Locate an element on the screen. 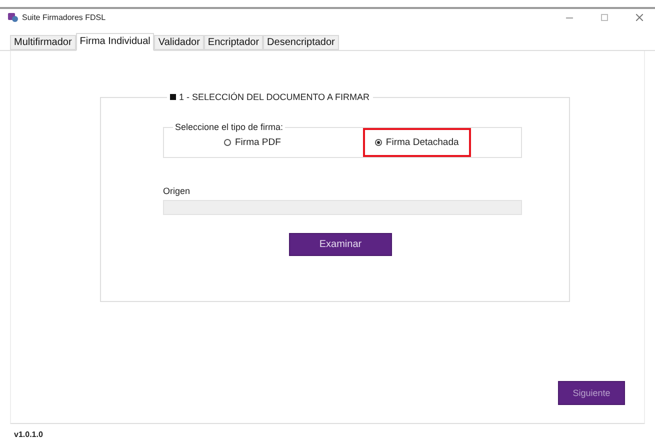 The height and width of the screenshot is (439, 655). highlighted-radio-option: Firma Detachada is located at coordinates (416, 142).